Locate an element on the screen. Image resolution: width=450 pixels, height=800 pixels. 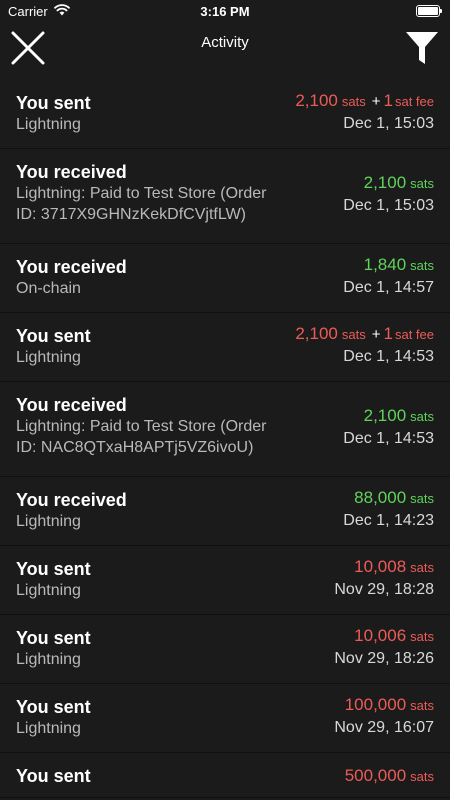
transaction-amount-block: 88,000 sats Dec 1, 14:23 is located at coordinates (388, 509).